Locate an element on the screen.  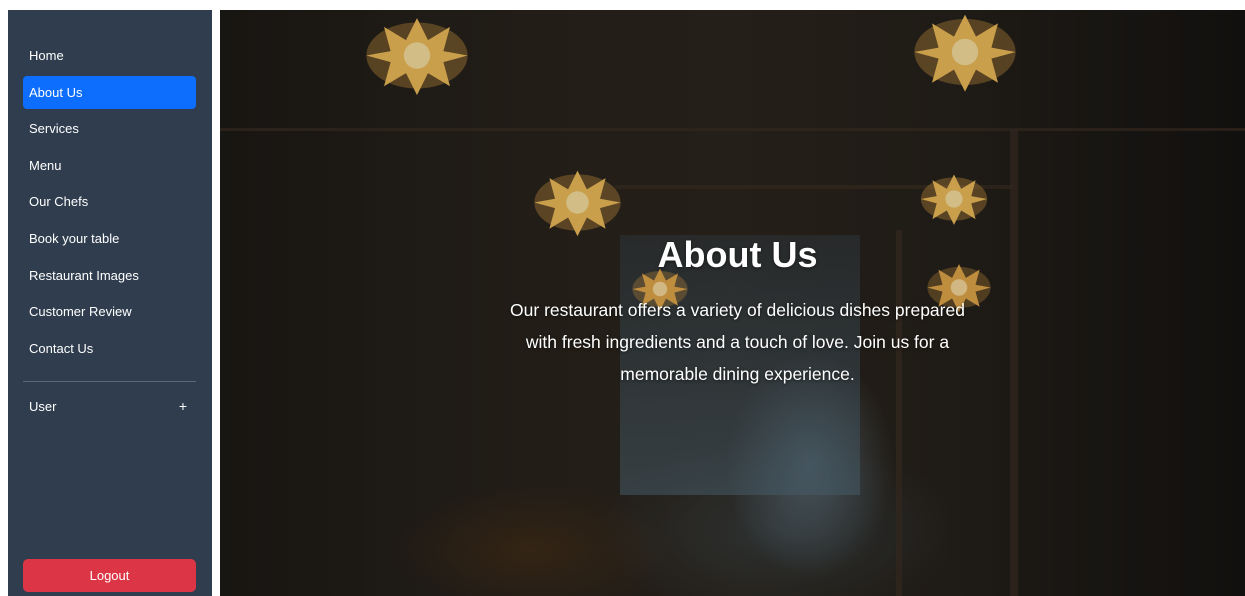
sidebar-item-restaurant-images: Restaurant Images is located at coordinates (109, 275).